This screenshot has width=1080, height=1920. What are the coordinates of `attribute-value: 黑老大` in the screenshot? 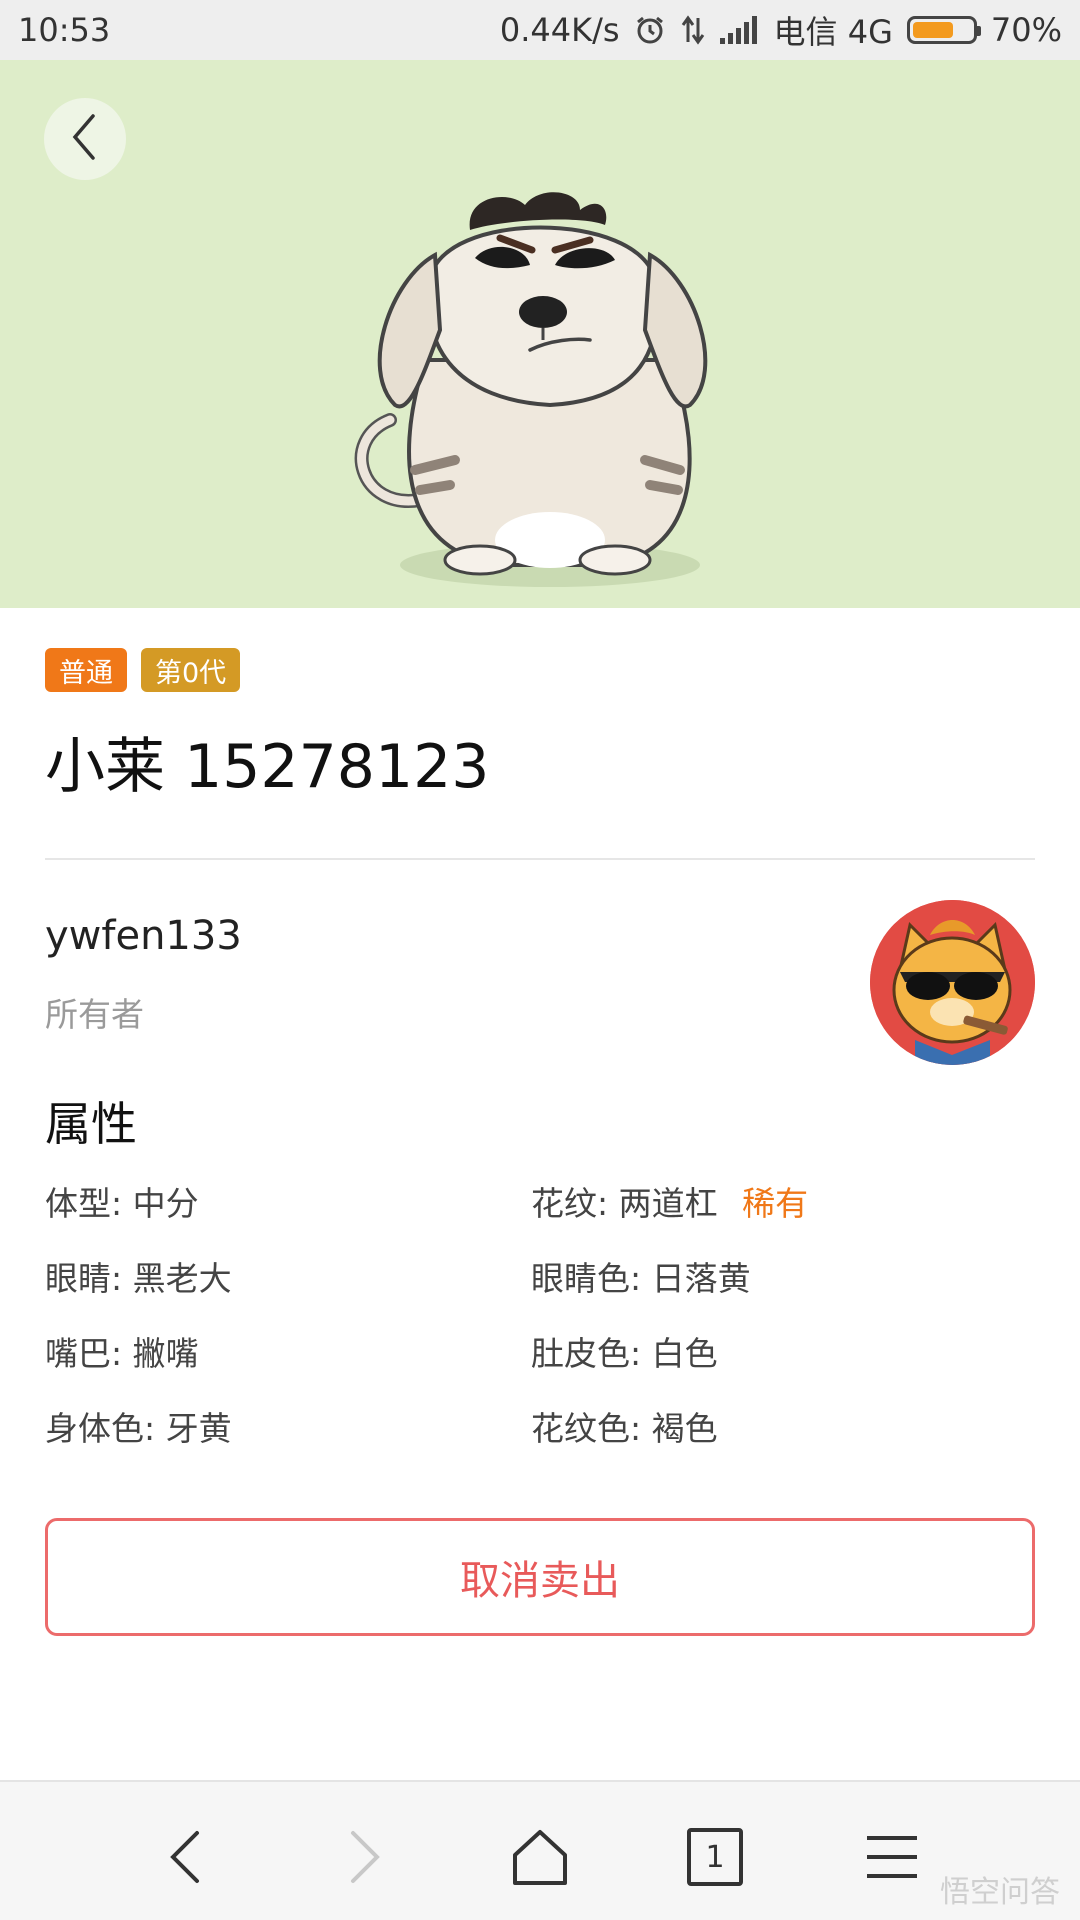 It's located at (182, 1278).